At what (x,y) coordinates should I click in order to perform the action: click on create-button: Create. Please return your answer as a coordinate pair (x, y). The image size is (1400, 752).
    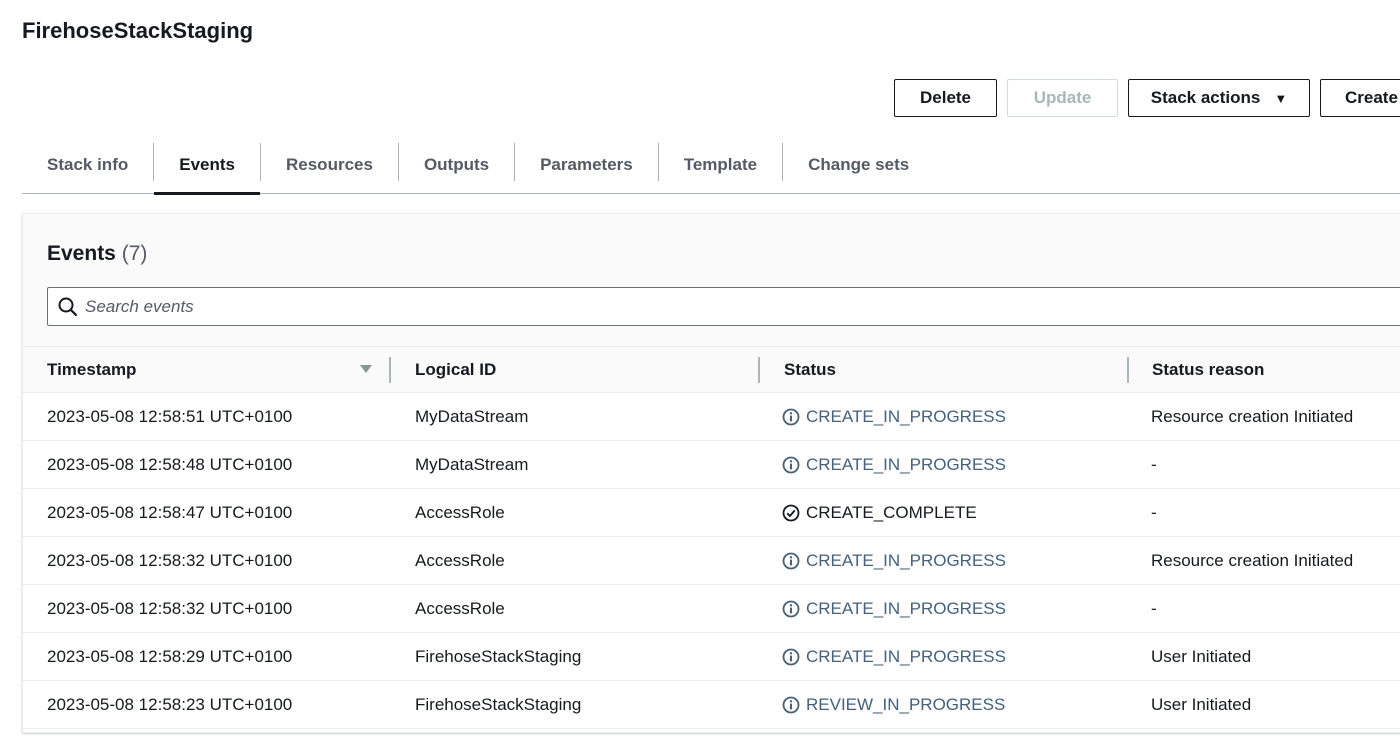
    Looking at the image, I should click on (1360, 98).